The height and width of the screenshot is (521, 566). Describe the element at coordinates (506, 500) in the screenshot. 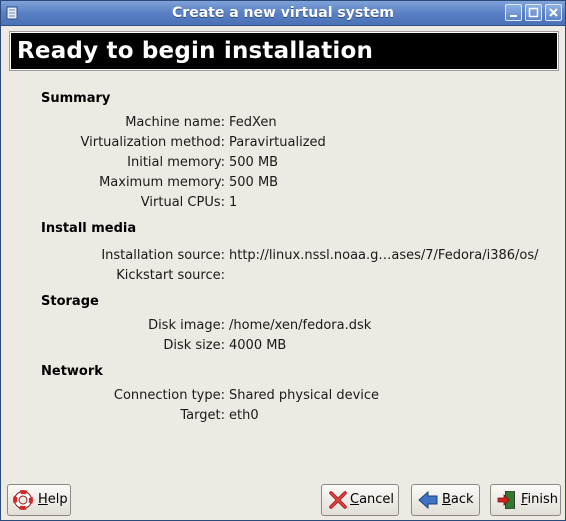

I see `exit-door-icon` at that location.